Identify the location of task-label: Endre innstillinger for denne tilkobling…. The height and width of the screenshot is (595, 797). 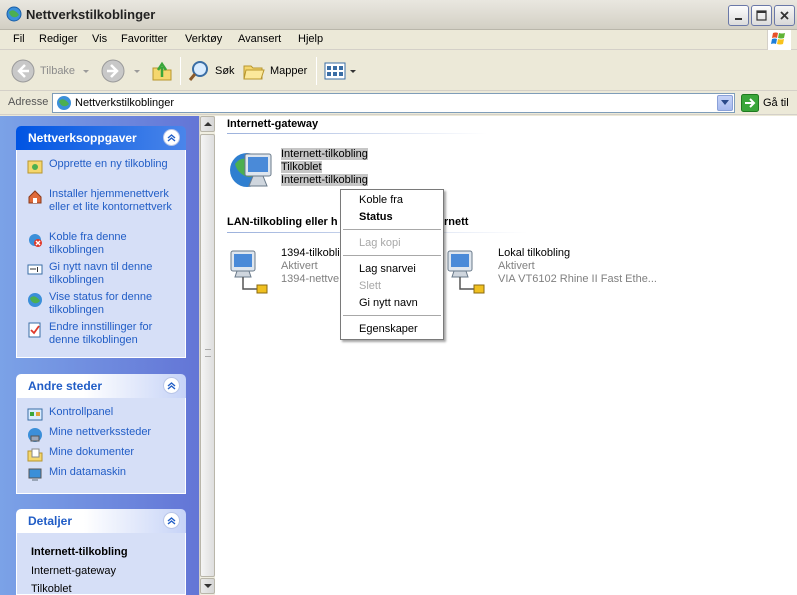
(101, 333).